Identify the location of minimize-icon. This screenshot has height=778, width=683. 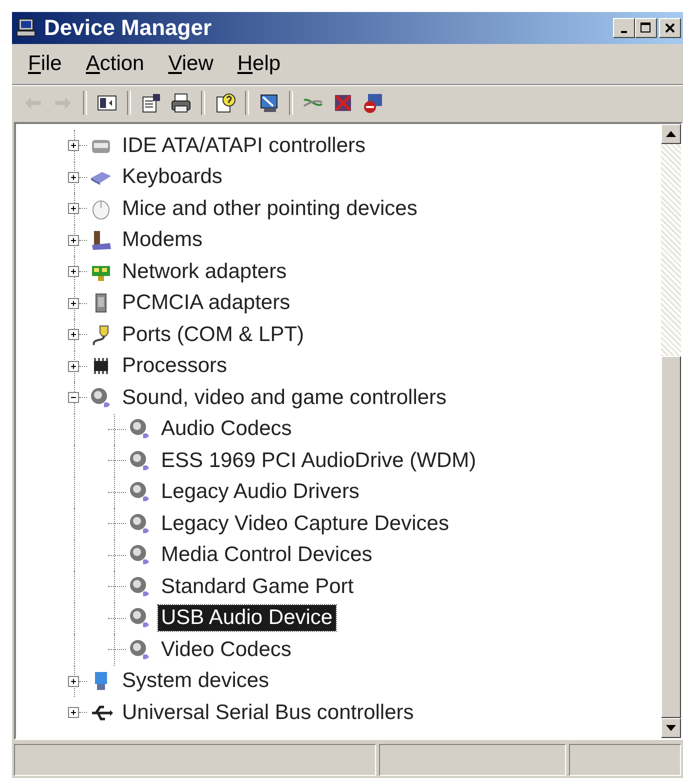
(624, 32).